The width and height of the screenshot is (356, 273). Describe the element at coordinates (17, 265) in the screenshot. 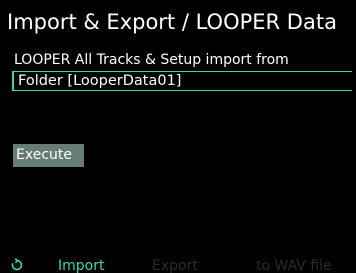

I see `rotate-knob-icon` at that location.